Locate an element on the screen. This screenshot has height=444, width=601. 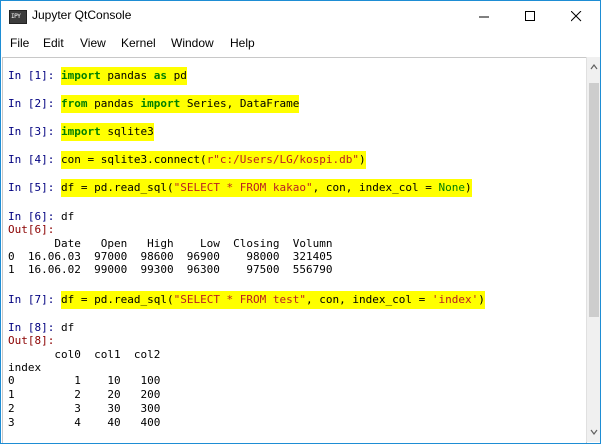
string-literal: 'index' is located at coordinates (455, 299).